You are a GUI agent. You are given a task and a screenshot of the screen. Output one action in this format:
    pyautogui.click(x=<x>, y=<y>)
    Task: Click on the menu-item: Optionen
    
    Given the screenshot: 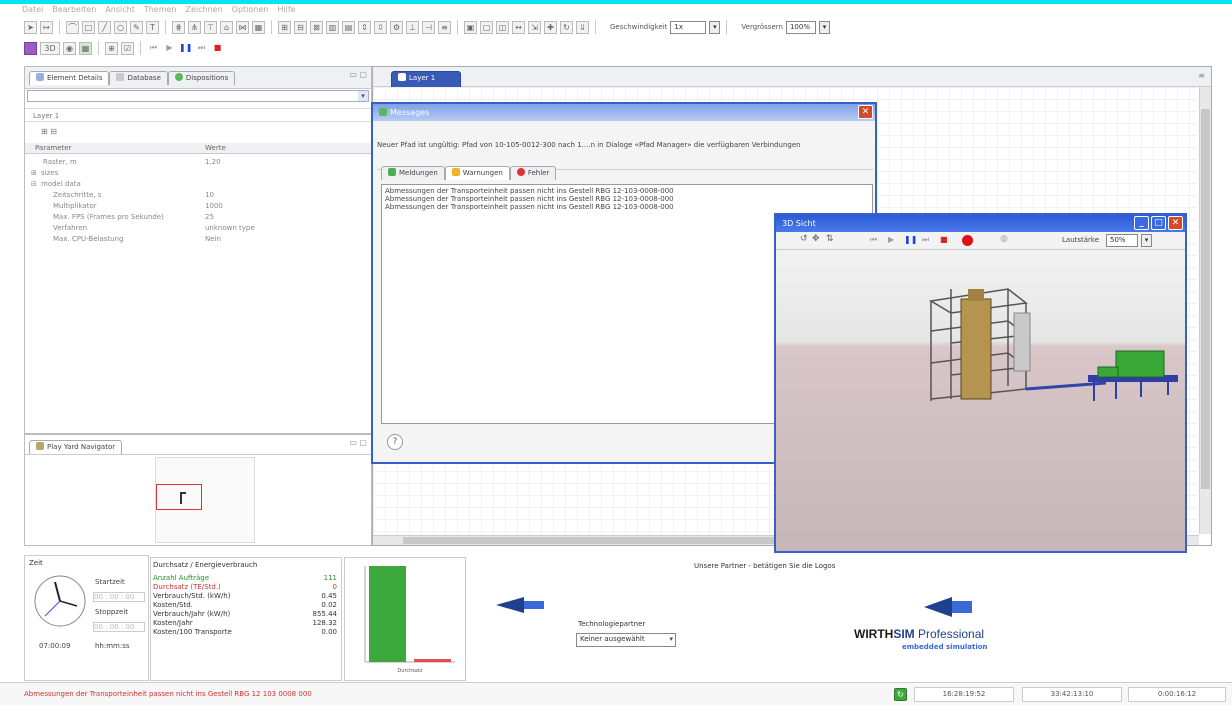 What is the action you would take?
    pyautogui.click(x=250, y=10)
    